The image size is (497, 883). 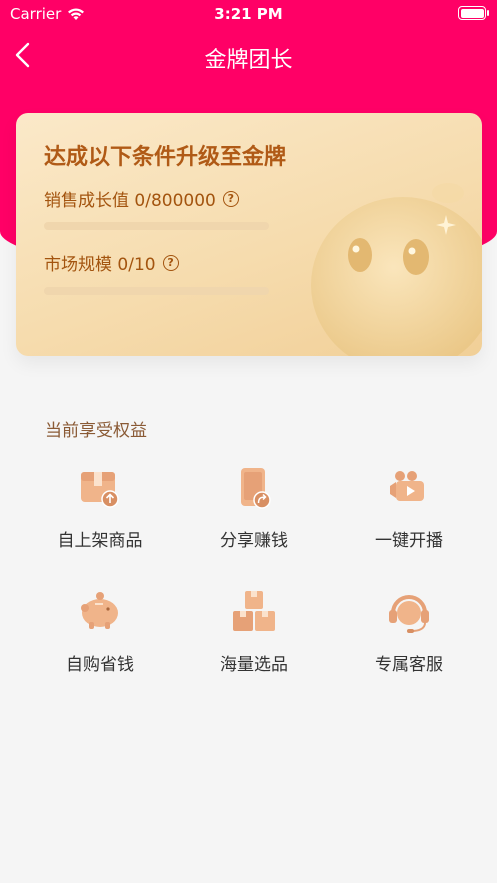 I want to click on headset-icon, so click(x=409, y=614).